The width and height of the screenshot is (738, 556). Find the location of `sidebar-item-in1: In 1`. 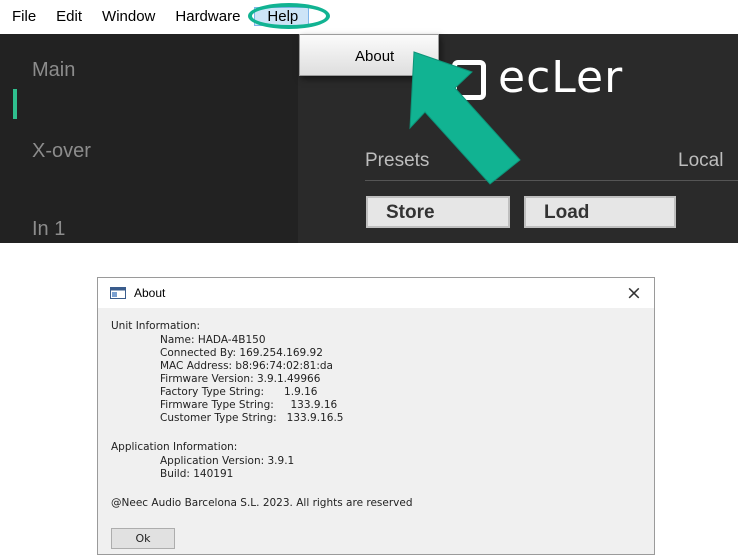

sidebar-item-in1: In 1 is located at coordinates (48, 229).